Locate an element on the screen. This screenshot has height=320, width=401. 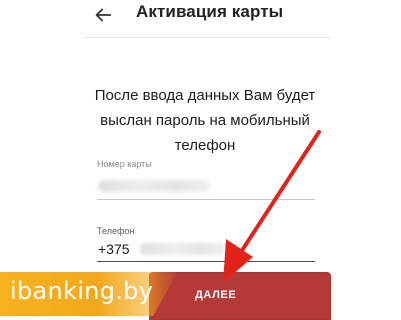
next-button: ДАЛЕЕ is located at coordinates (240, 296).